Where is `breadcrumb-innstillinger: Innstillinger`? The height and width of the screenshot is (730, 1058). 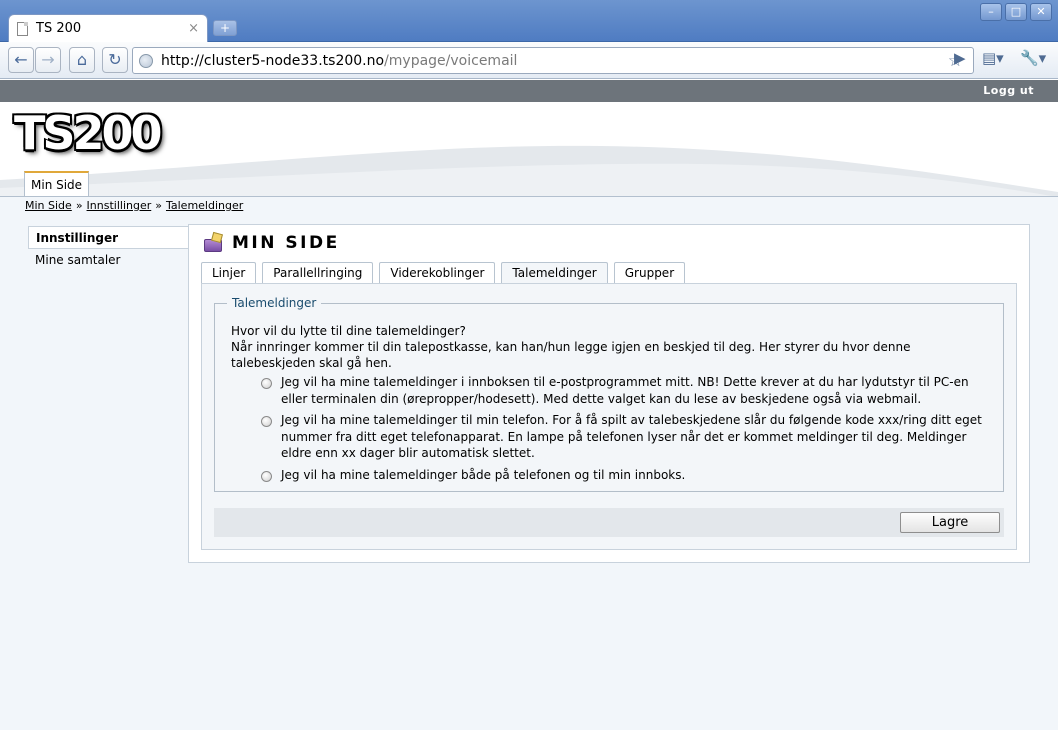
breadcrumb-innstillinger: Innstillinger is located at coordinates (119, 205).